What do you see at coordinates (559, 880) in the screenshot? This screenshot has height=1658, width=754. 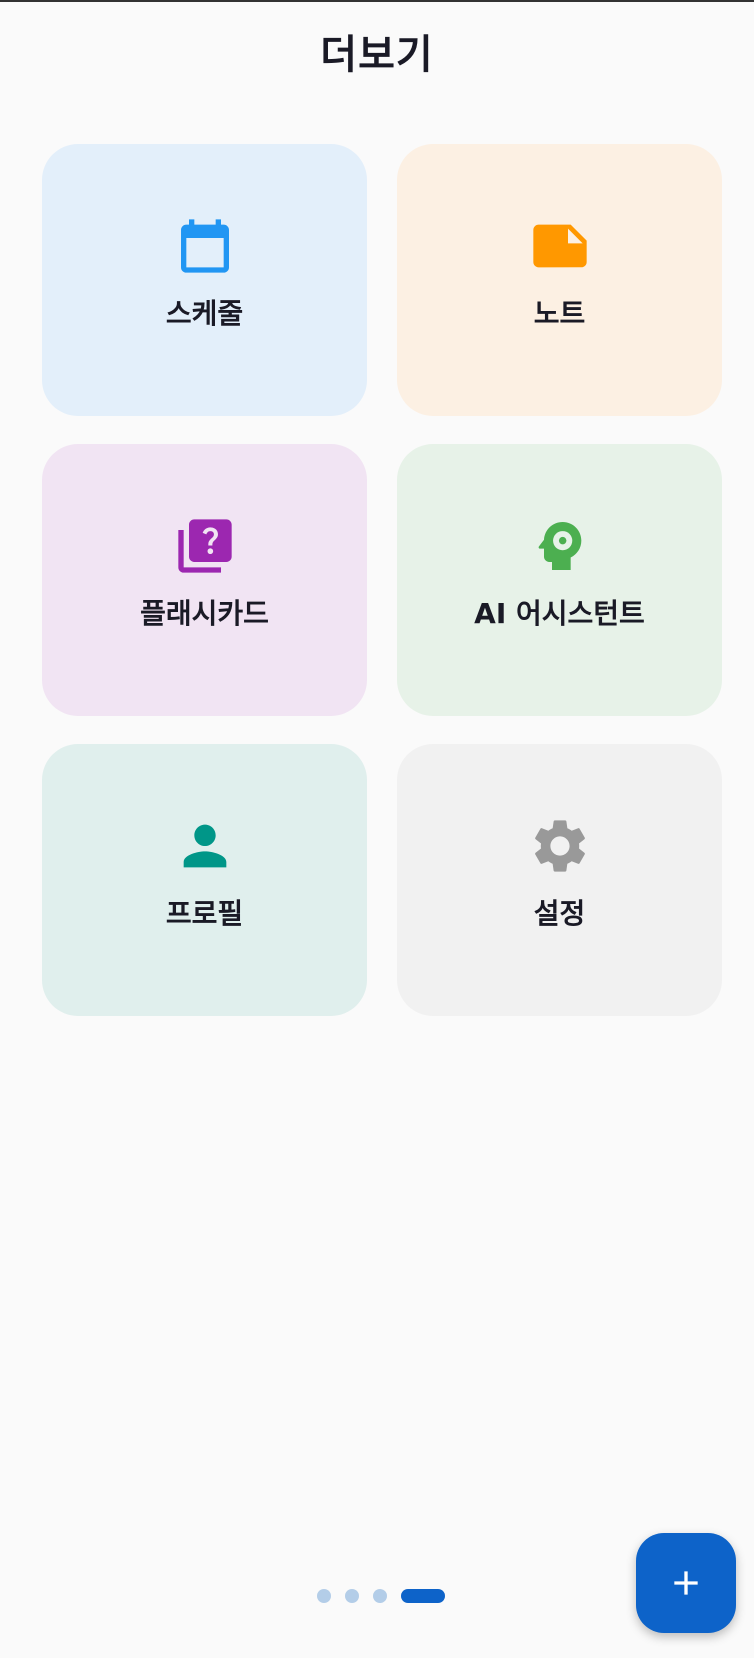 I see `tile-settings: 설정` at bounding box center [559, 880].